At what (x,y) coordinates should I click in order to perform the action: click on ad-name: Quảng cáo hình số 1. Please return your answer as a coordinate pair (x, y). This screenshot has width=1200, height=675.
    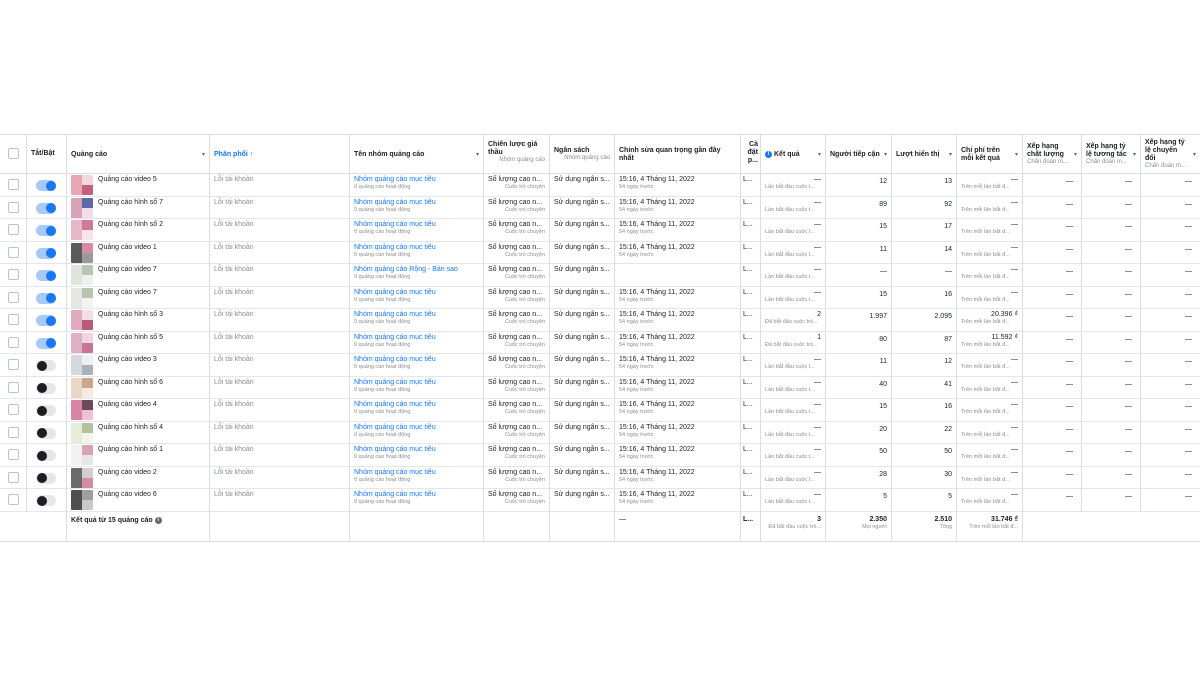
    Looking at the image, I should click on (130, 450).